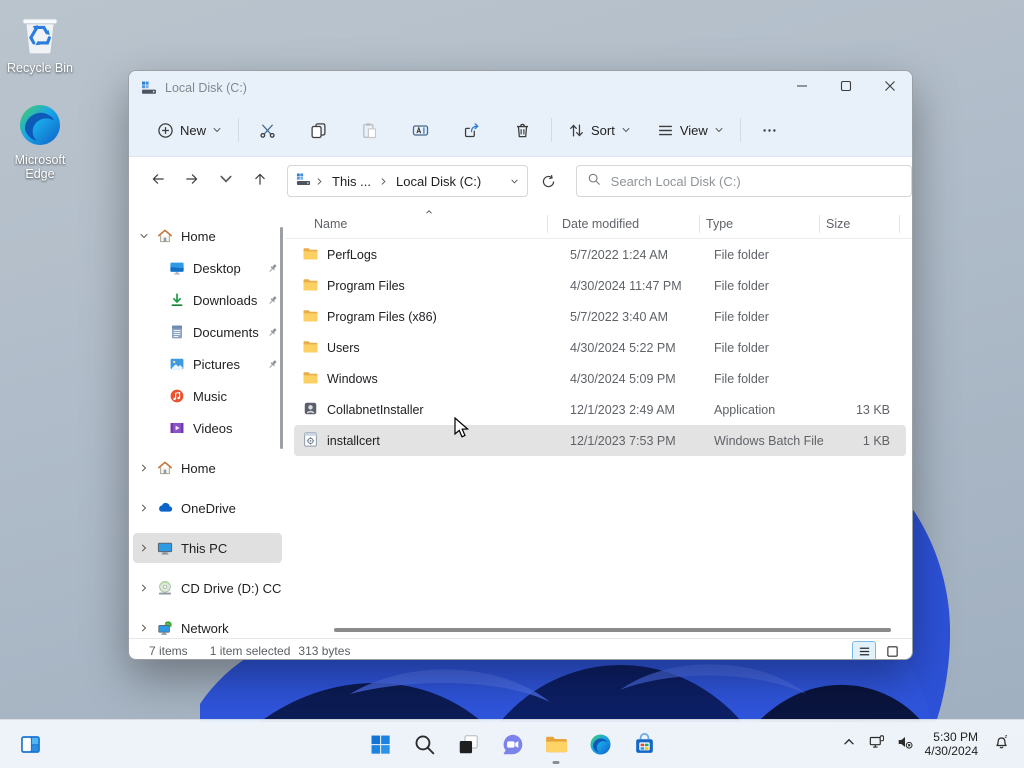 Image resolution: width=1024 pixels, height=768 pixels. Describe the element at coordinates (383, 181) in the screenshot. I see `breadcrumb-separator-icon` at that location.